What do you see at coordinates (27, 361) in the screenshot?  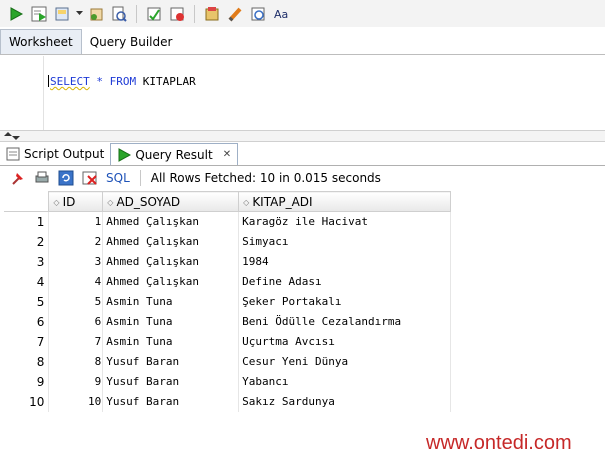 I see `row-number: 8` at bounding box center [27, 361].